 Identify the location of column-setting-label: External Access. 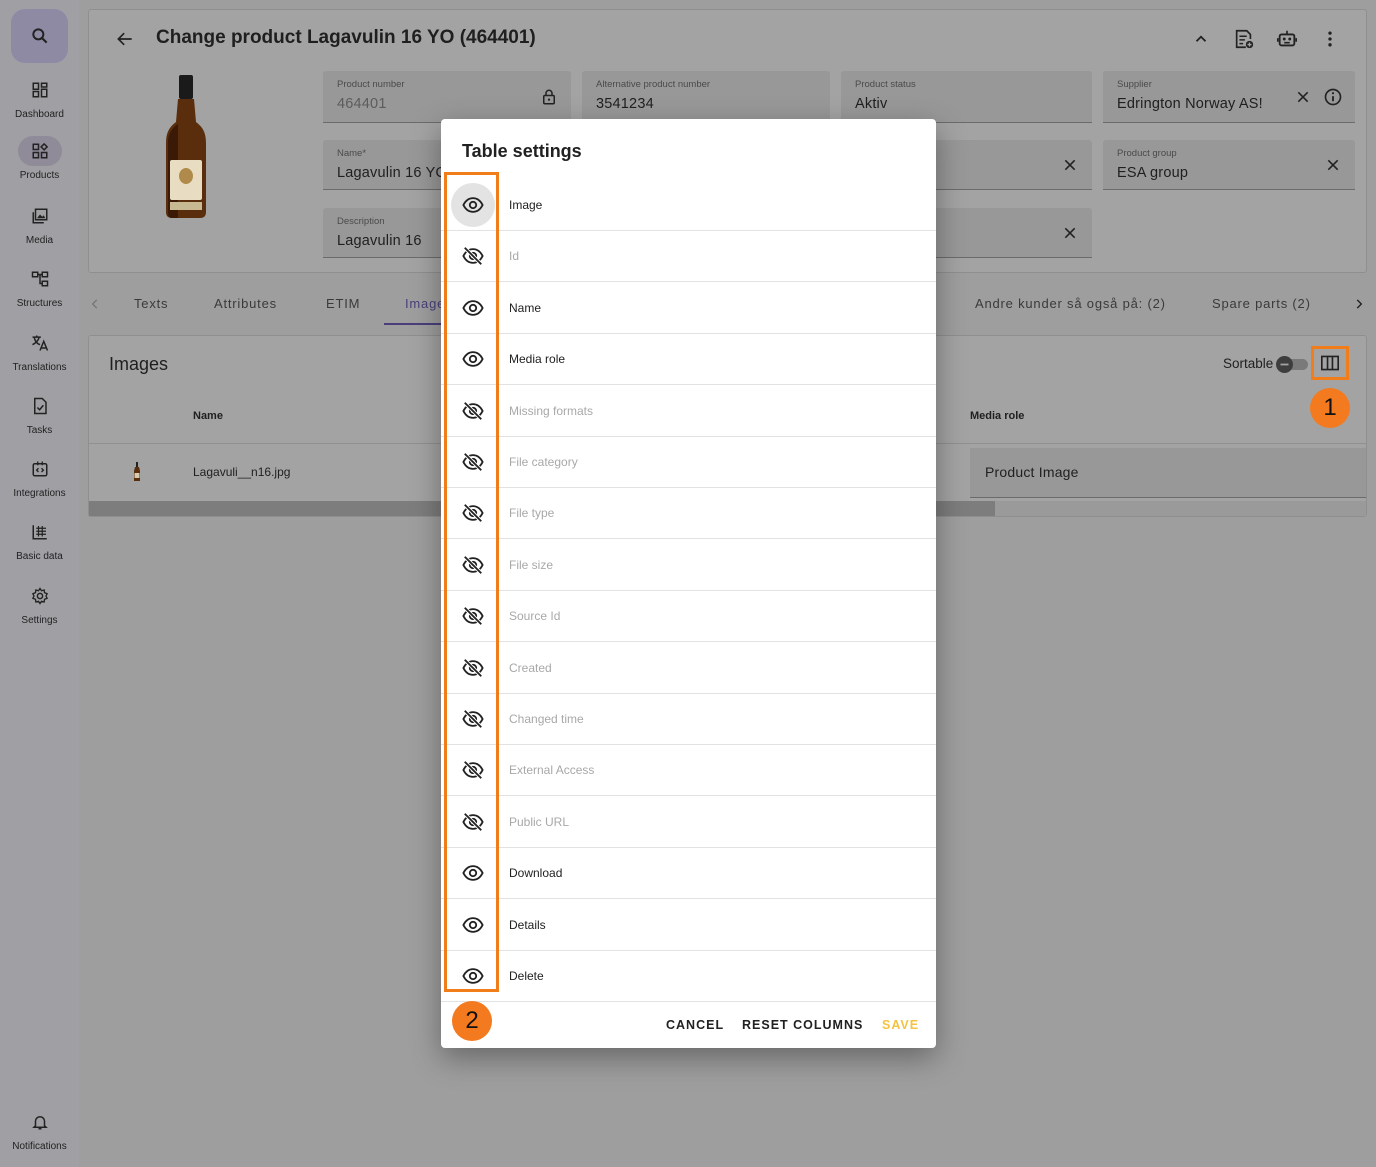
(552, 770).